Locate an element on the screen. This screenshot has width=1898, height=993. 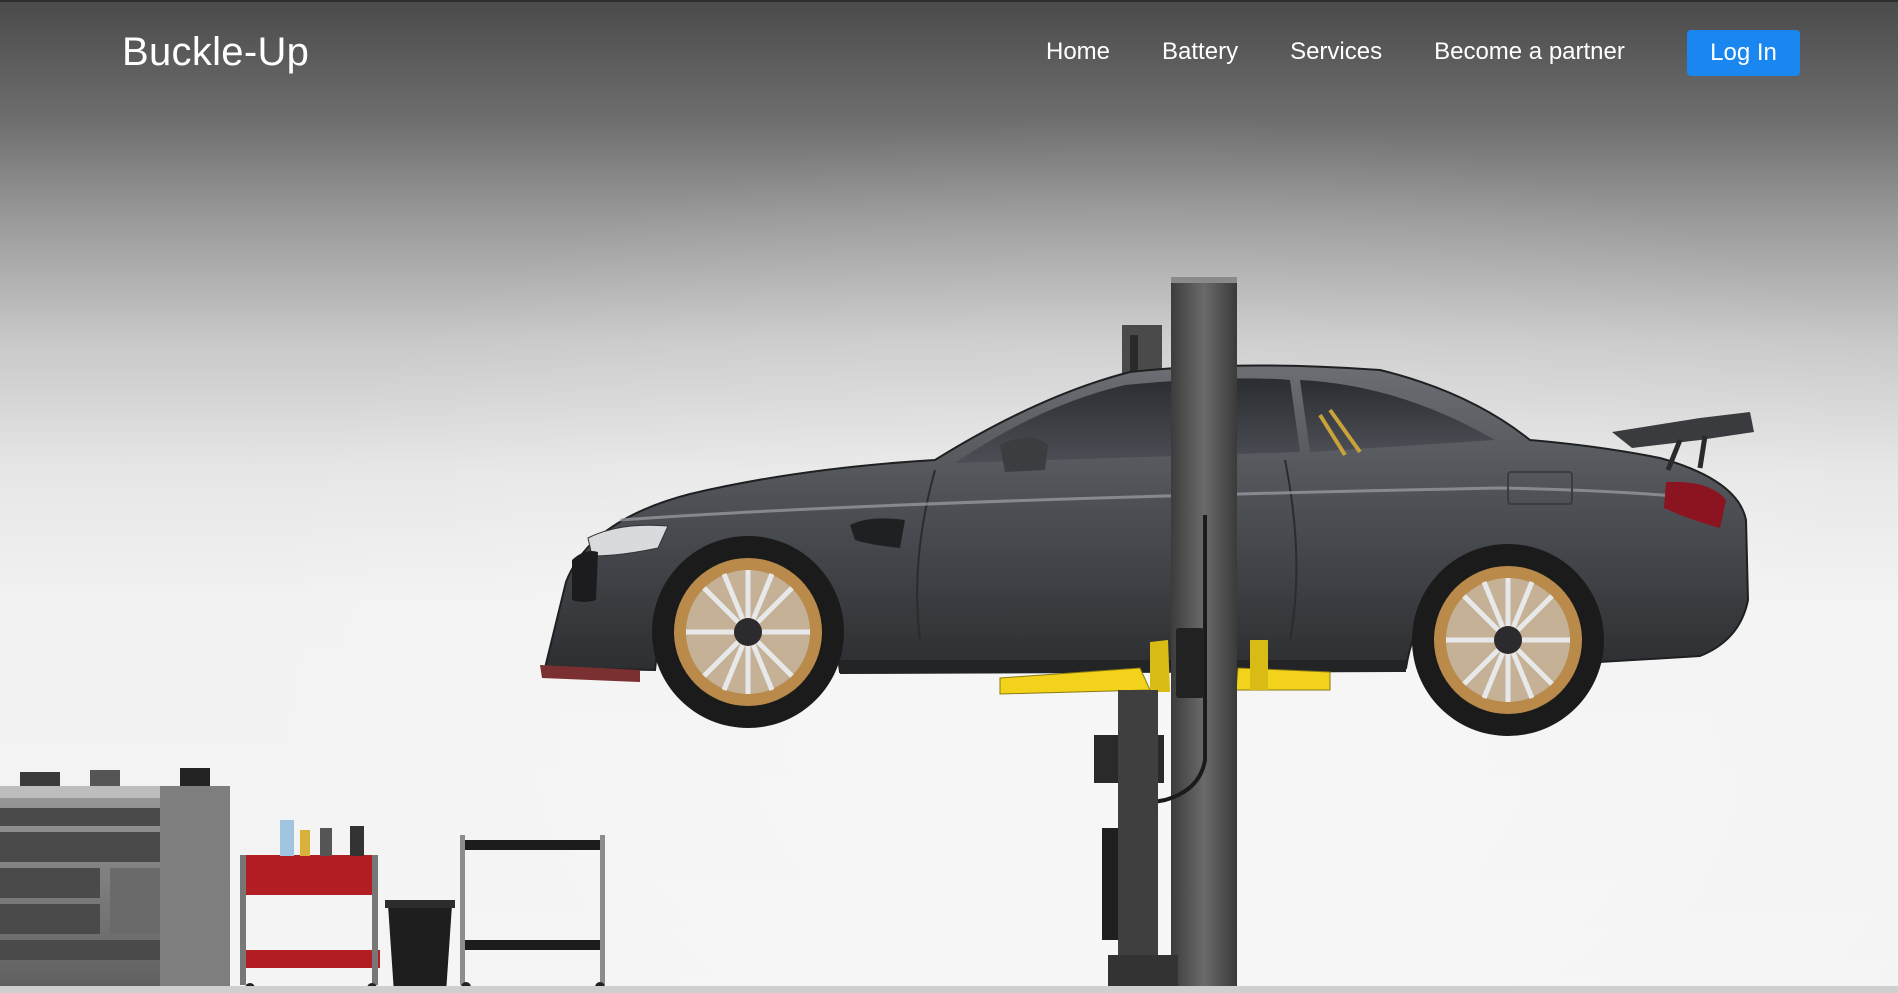
nav-link-battery: Battery is located at coordinates (1200, 52).